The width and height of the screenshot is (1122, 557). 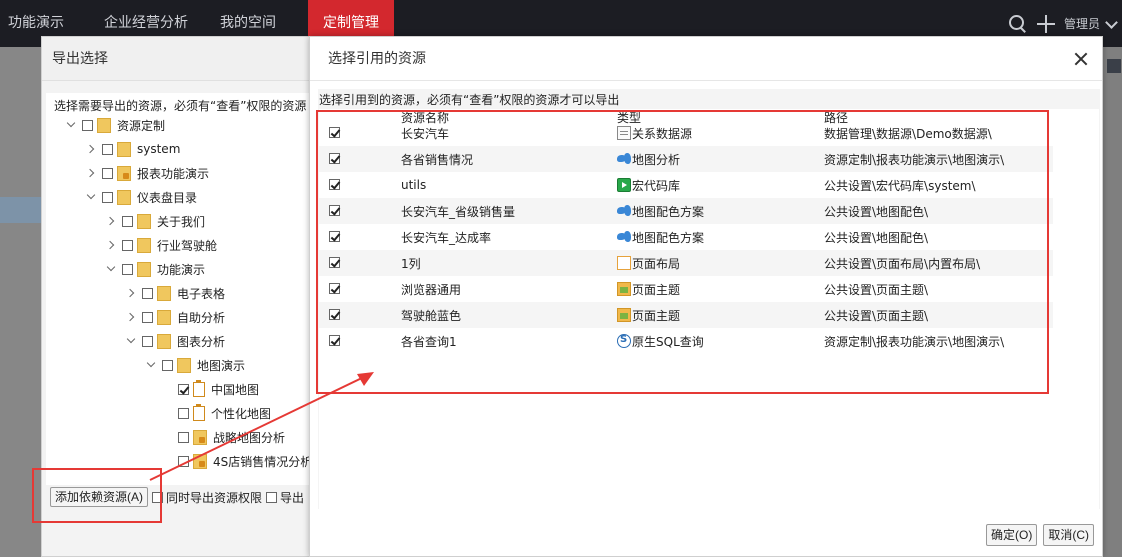 I want to click on tree-node: 图表分析, so click(x=175, y=341).